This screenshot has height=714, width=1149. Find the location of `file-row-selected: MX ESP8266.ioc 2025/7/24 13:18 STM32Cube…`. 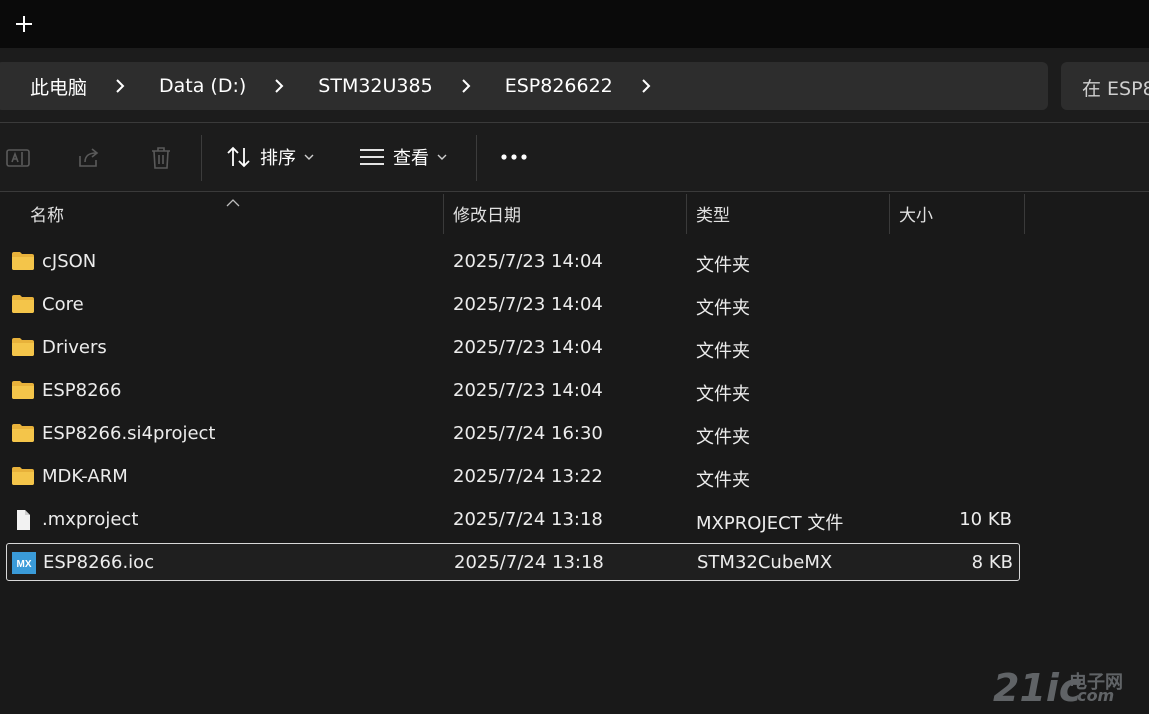

file-row-selected: MX ESP8266.ioc 2025/7/24 13:18 STM32Cube… is located at coordinates (513, 562).